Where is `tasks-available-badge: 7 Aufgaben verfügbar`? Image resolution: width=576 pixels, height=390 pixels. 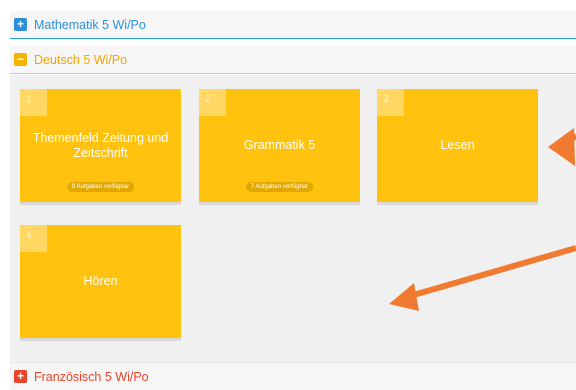 tasks-available-badge: 7 Aufgaben verfügbar is located at coordinates (279, 187).